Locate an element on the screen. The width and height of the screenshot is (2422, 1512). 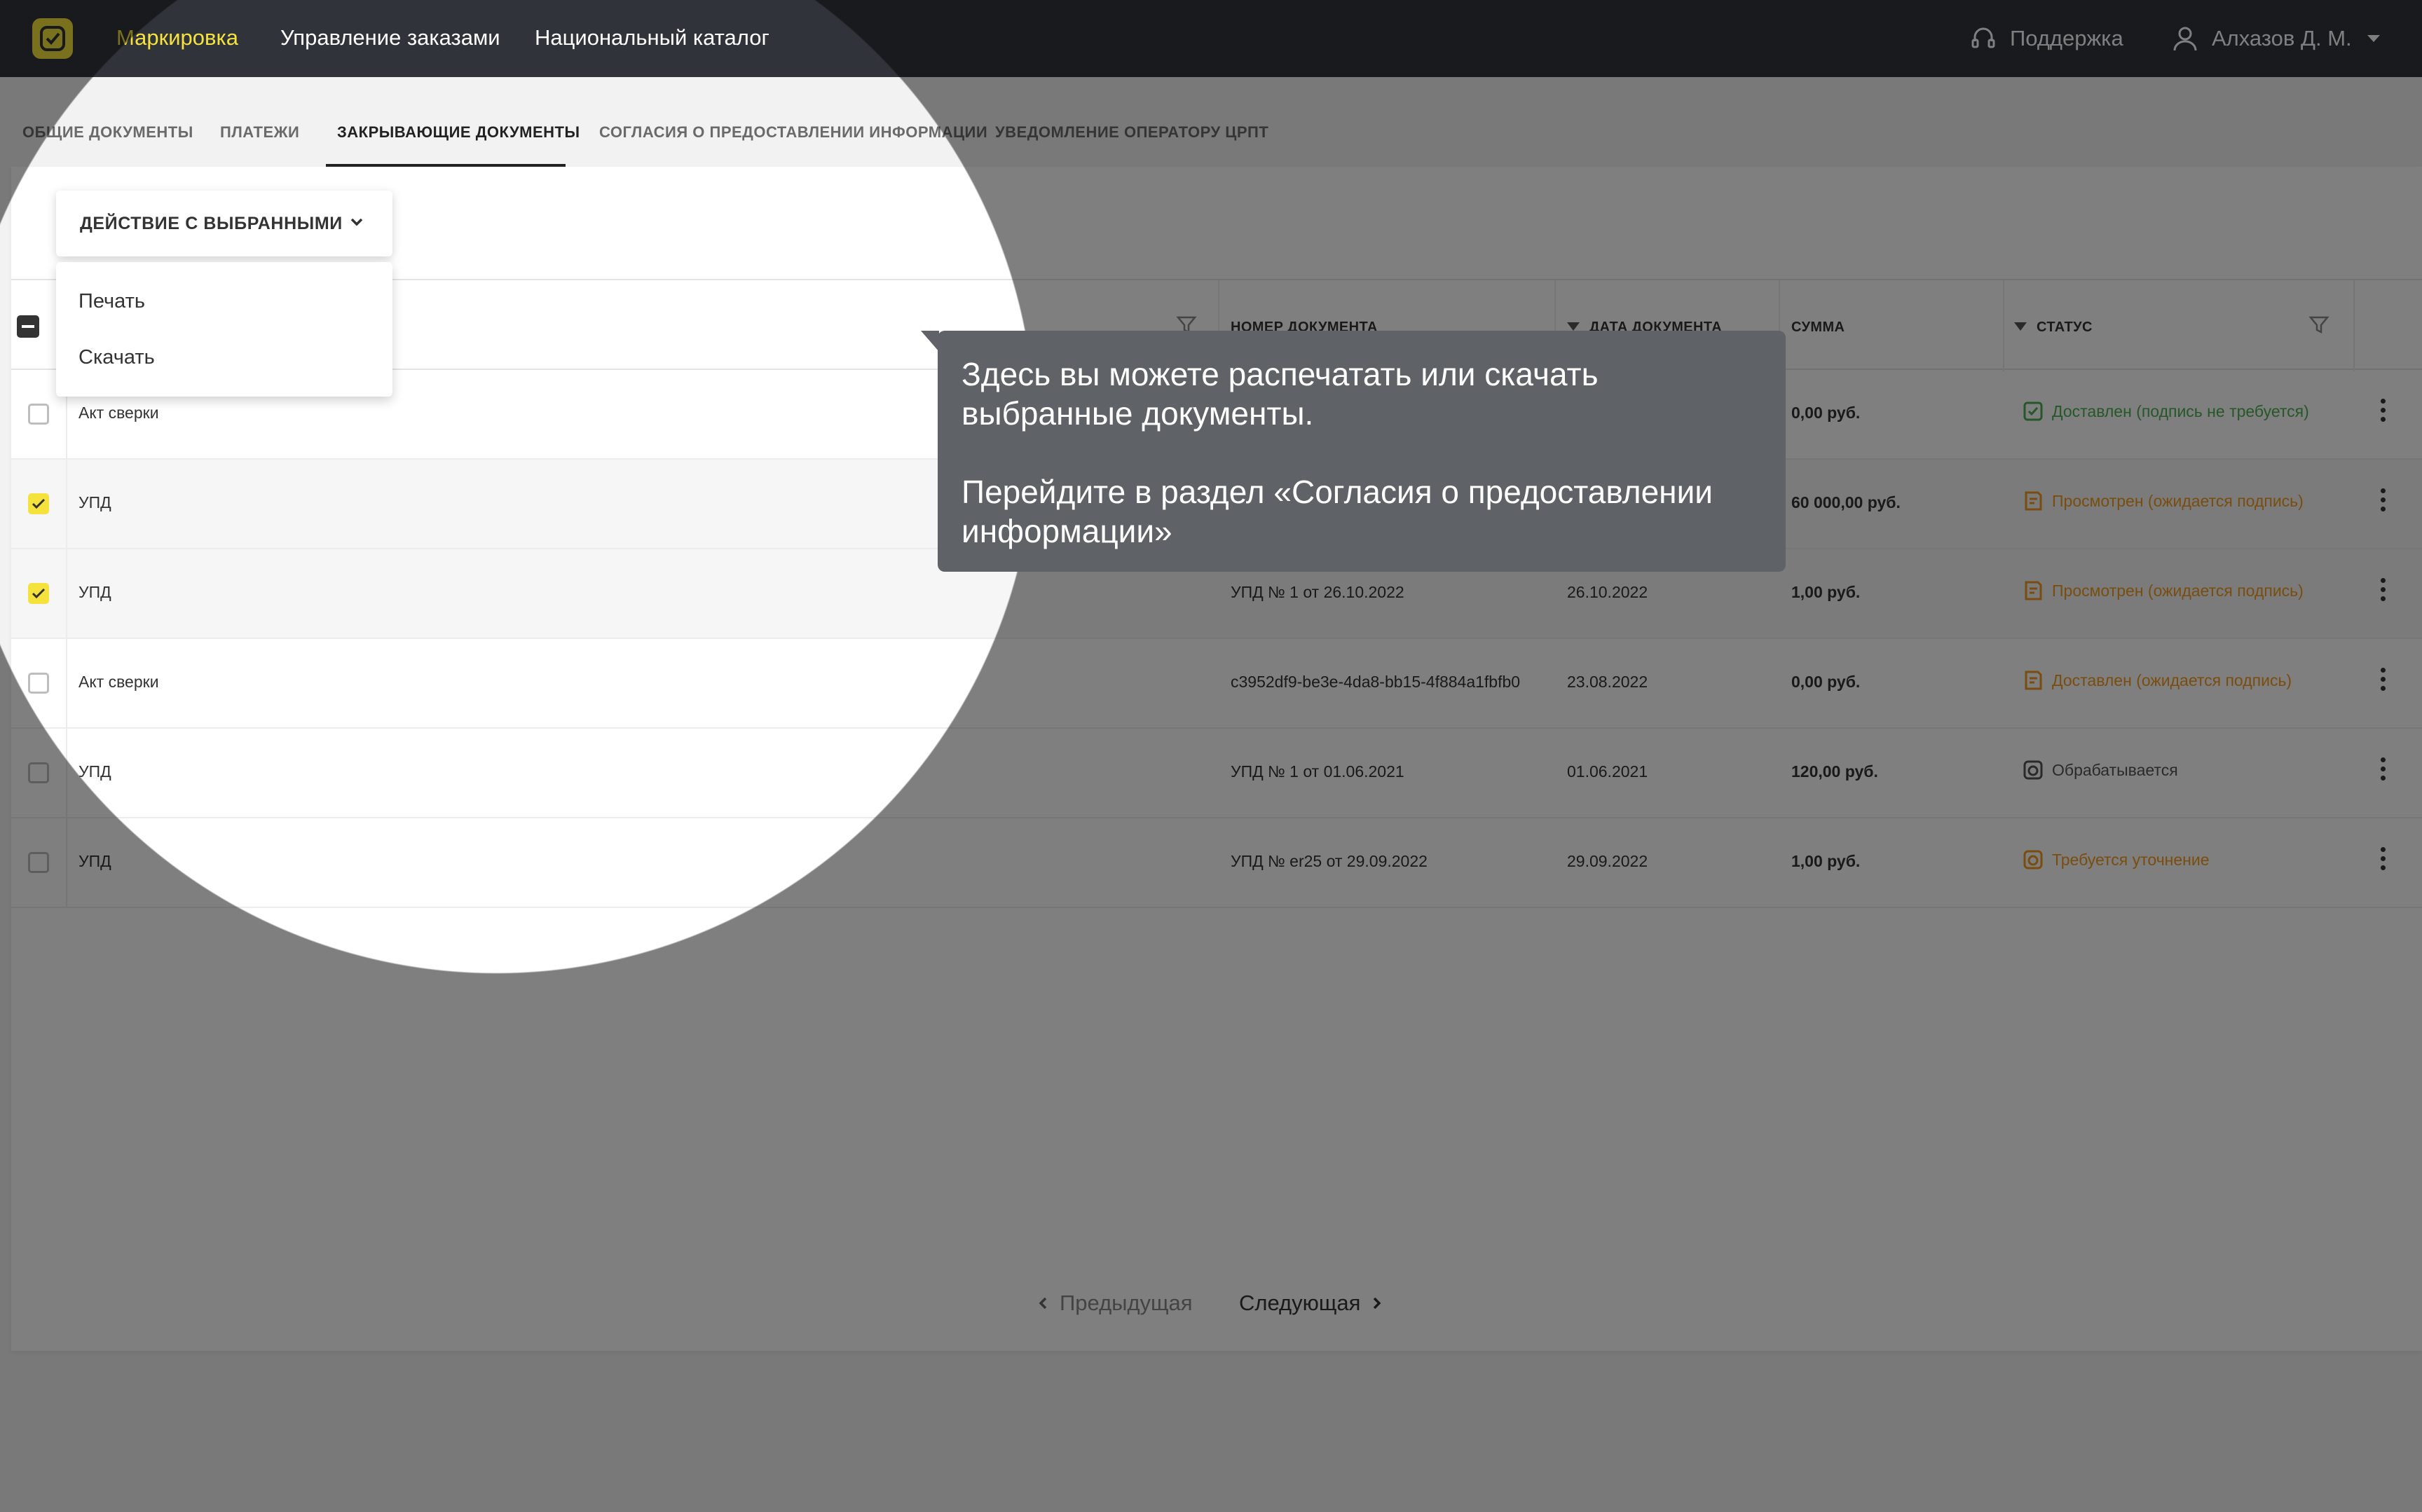
indeterminate-mark is located at coordinates (28, 326).